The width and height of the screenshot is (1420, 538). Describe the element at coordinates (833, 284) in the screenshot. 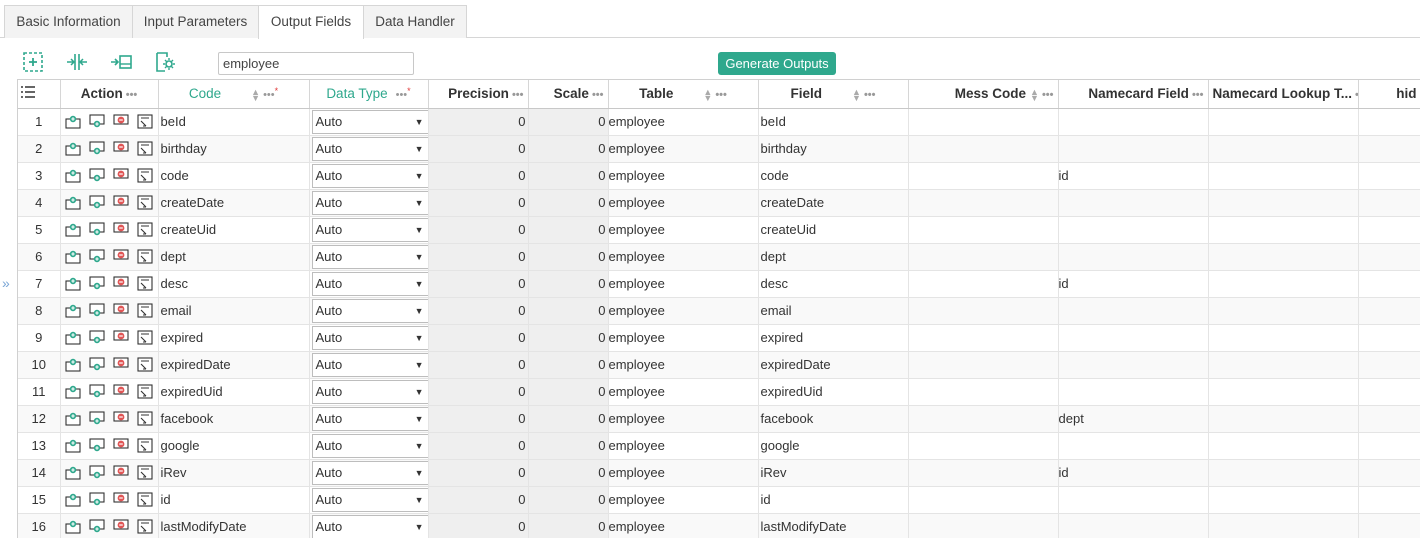

I see `field-cell: desc` at that location.